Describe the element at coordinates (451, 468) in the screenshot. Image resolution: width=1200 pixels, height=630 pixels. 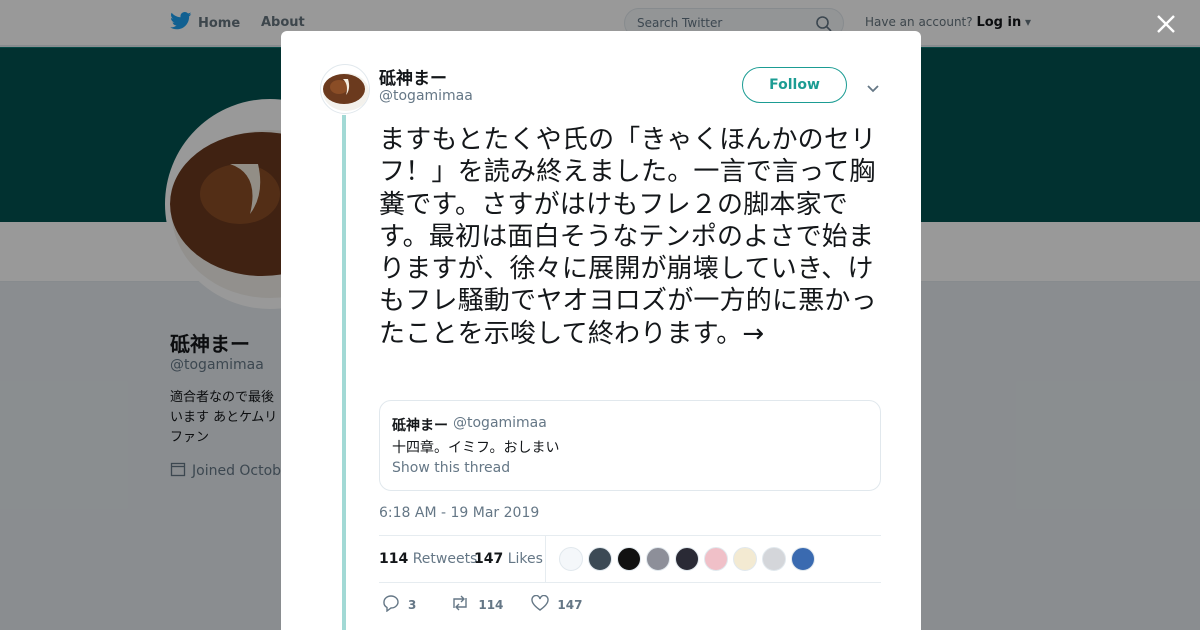
I see `show-thread-link: Show this thread` at that location.